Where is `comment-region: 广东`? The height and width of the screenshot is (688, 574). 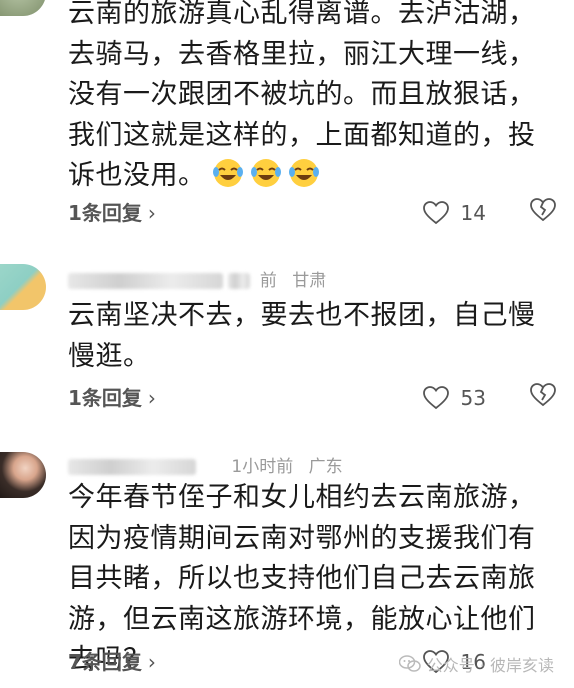
comment-region: 广东 is located at coordinates (325, 467).